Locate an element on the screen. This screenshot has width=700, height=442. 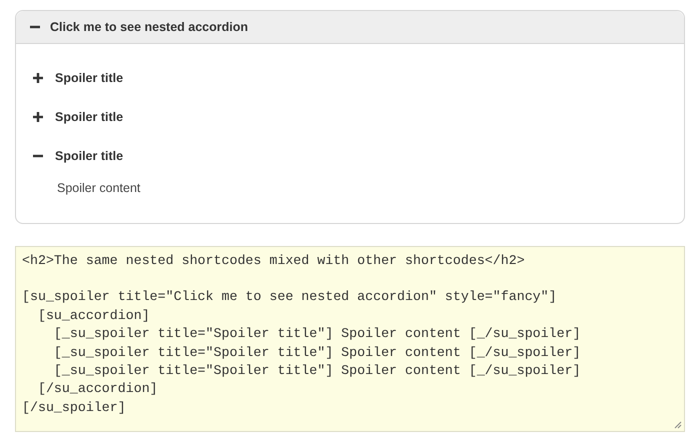
code-line: [/su_accordion] is located at coordinates (97, 389).